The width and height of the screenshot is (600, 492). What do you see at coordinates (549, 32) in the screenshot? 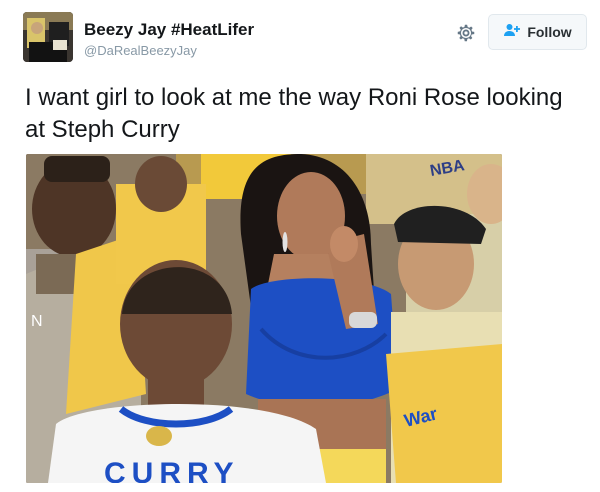
I see `follow-label: Follow` at bounding box center [549, 32].